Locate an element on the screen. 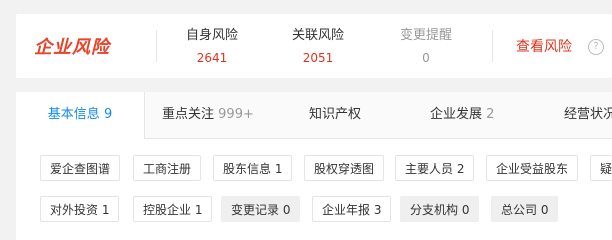 This screenshot has height=240, width=612. tab-count: 999+ is located at coordinates (236, 114).